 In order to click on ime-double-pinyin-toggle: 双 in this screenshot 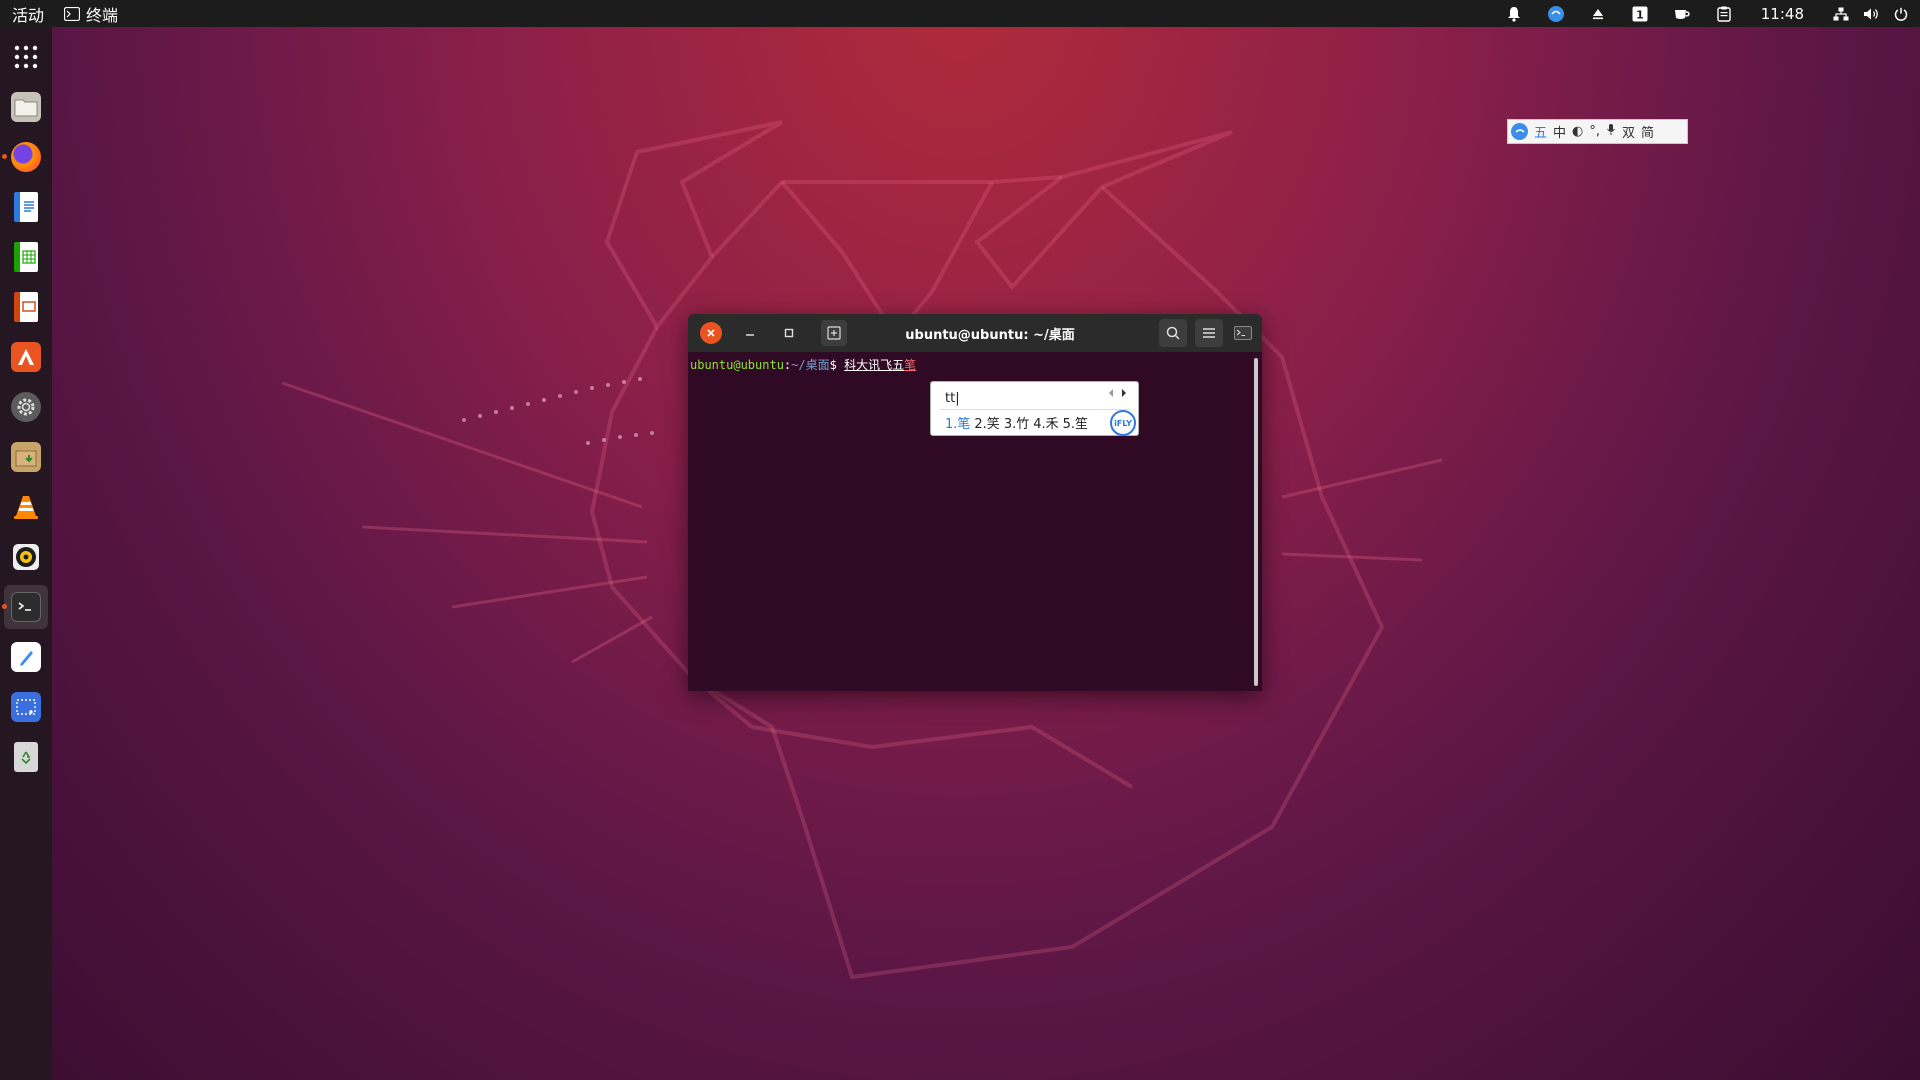, I will do `click(1628, 131)`.